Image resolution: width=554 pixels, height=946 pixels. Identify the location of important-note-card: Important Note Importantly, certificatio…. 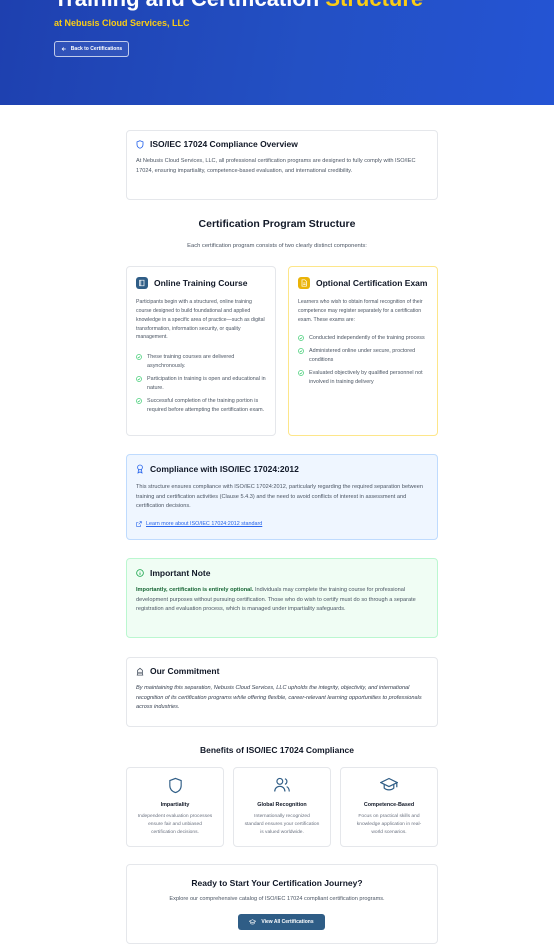
(282, 598).